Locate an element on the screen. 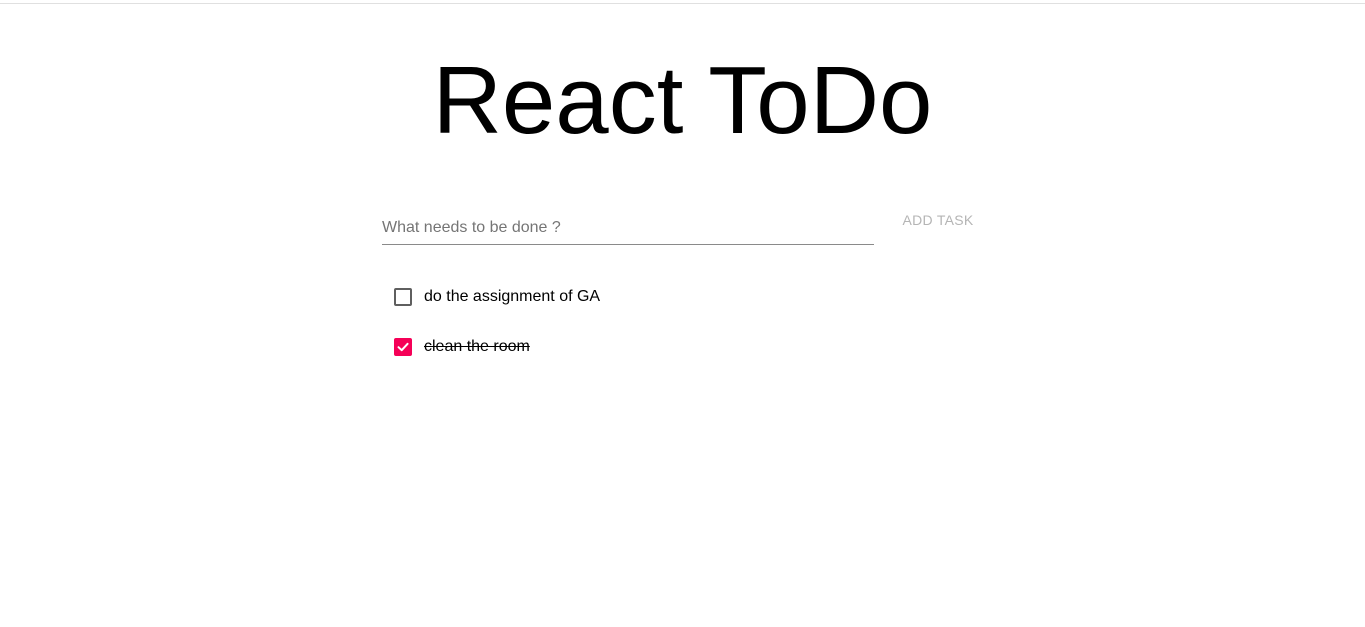 This screenshot has height=627, width=1365. add-task-button: ADD TASK is located at coordinates (938, 220).